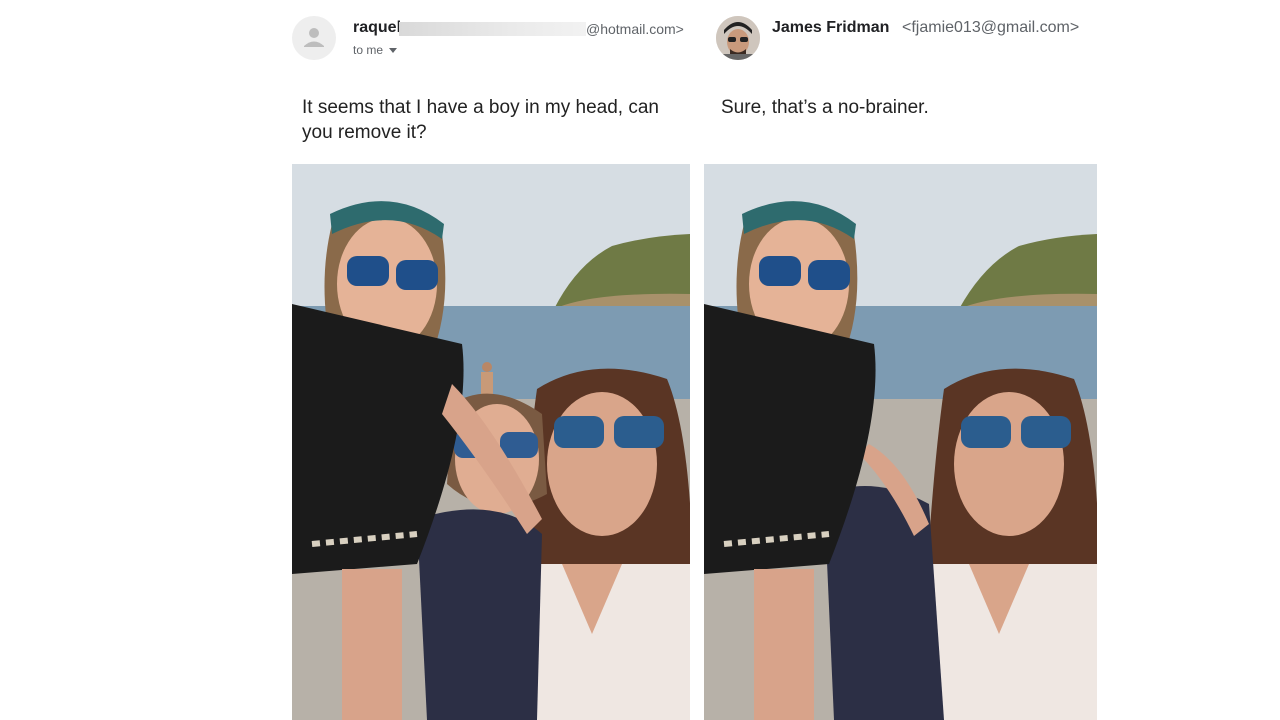 The height and width of the screenshot is (720, 1280). Describe the element at coordinates (635, 29) in the screenshot. I see `sender-email: @hotmail.com>` at that location.